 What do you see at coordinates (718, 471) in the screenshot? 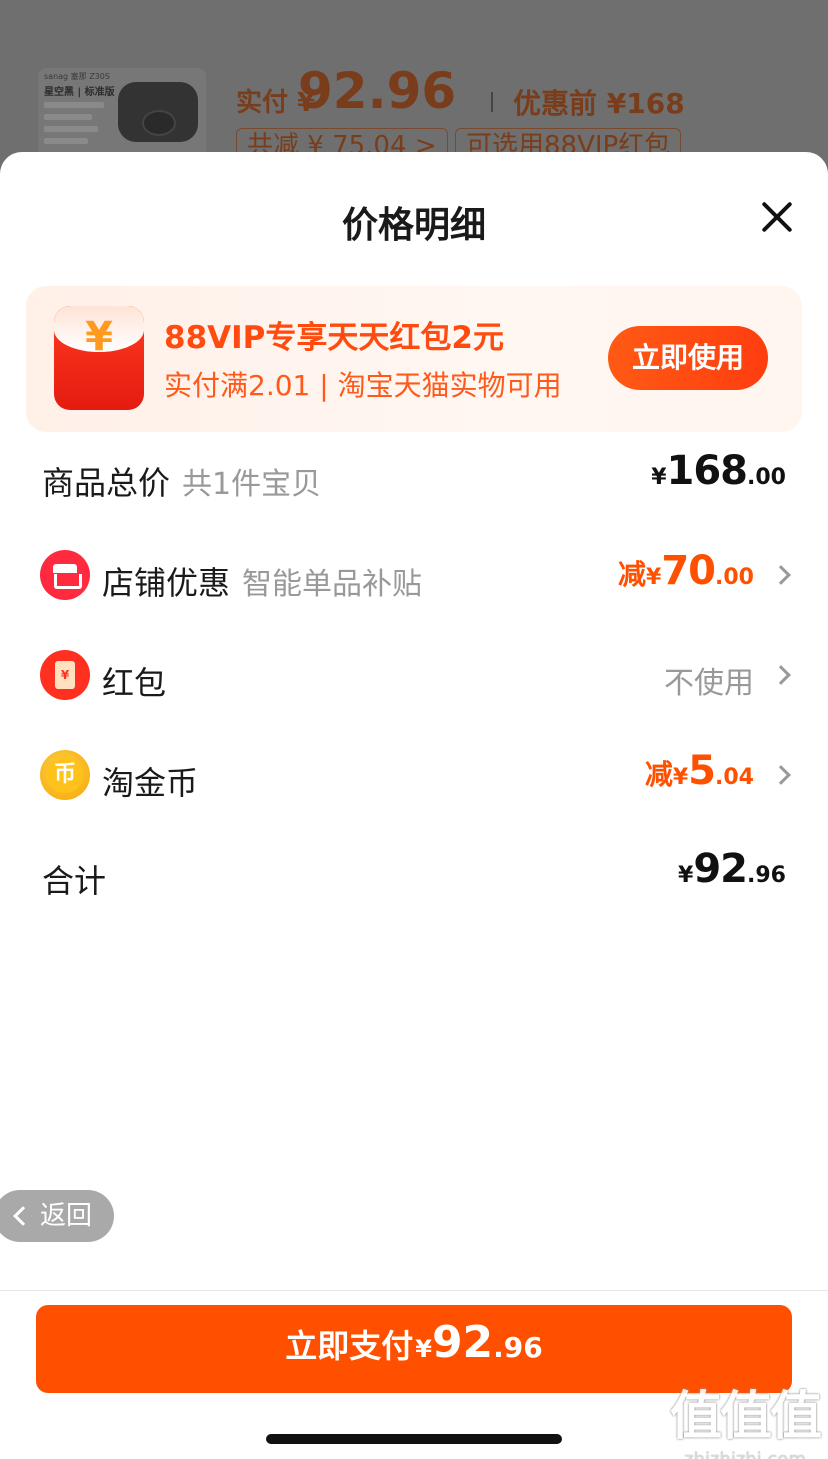
I see `goods-total-amount: ¥ 168 .00` at bounding box center [718, 471].